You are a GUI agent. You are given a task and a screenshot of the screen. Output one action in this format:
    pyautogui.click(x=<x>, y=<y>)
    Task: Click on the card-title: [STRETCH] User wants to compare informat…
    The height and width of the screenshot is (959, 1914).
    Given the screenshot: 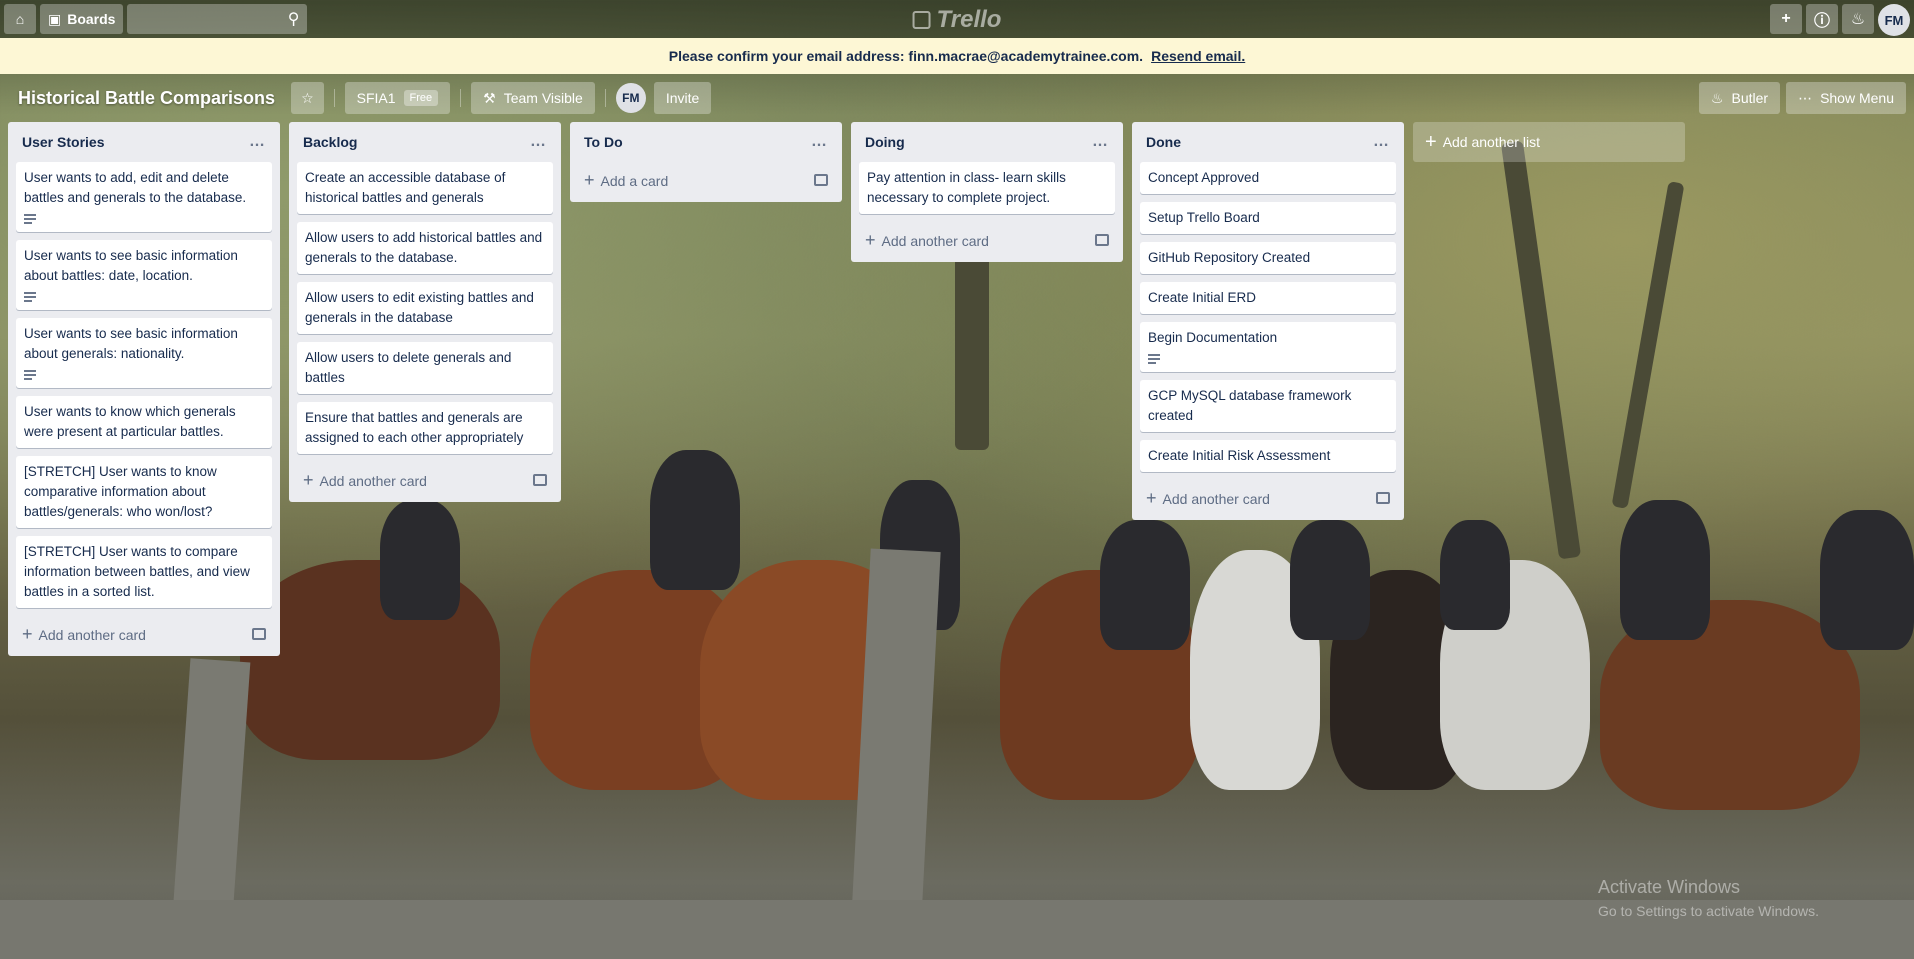 What is the action you would take?
    pyautogui.click(x=137, y=571)
    